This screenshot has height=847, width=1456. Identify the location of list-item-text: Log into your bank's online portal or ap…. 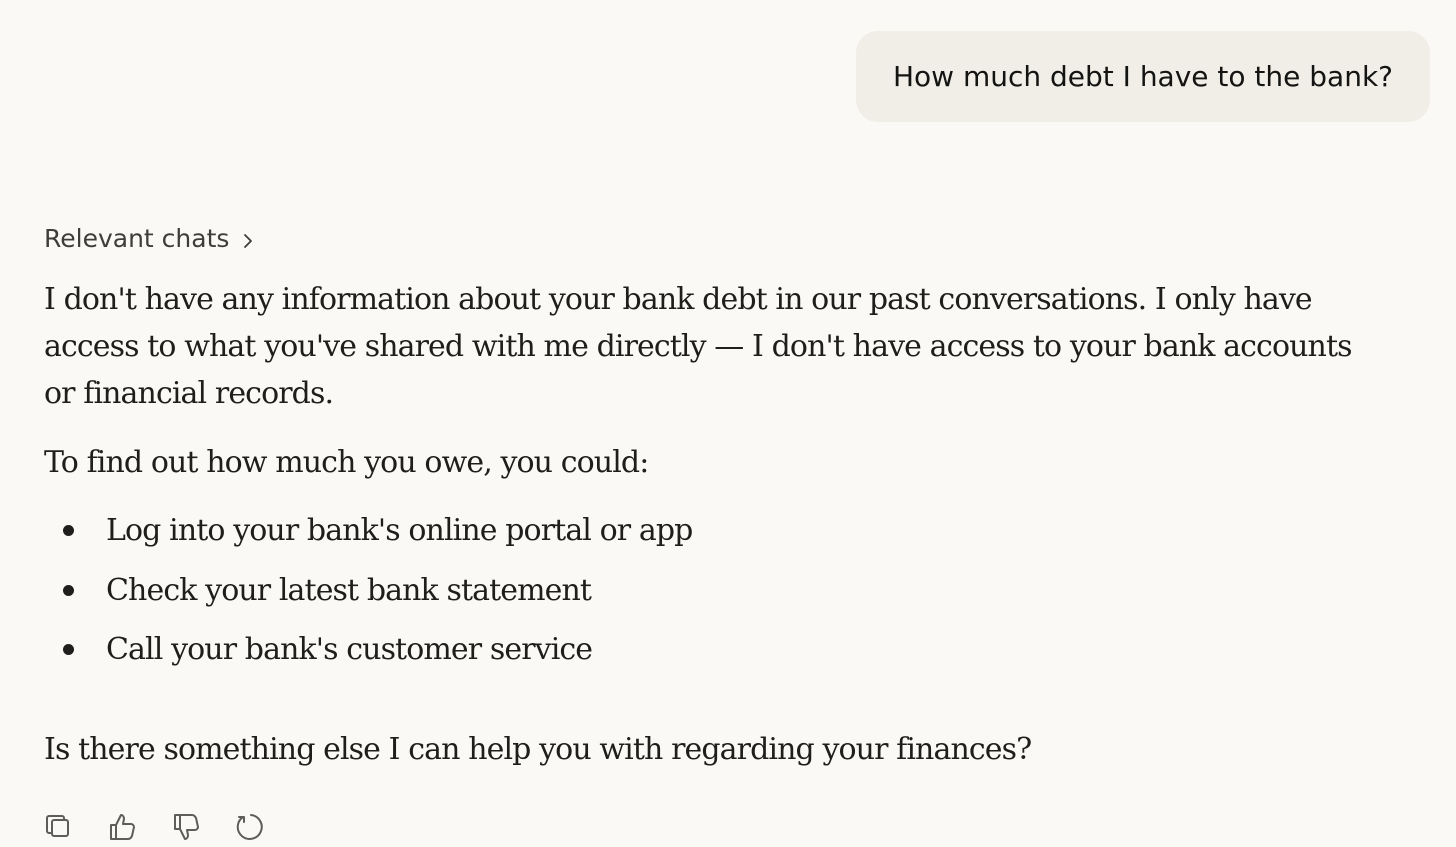
(399, 530).